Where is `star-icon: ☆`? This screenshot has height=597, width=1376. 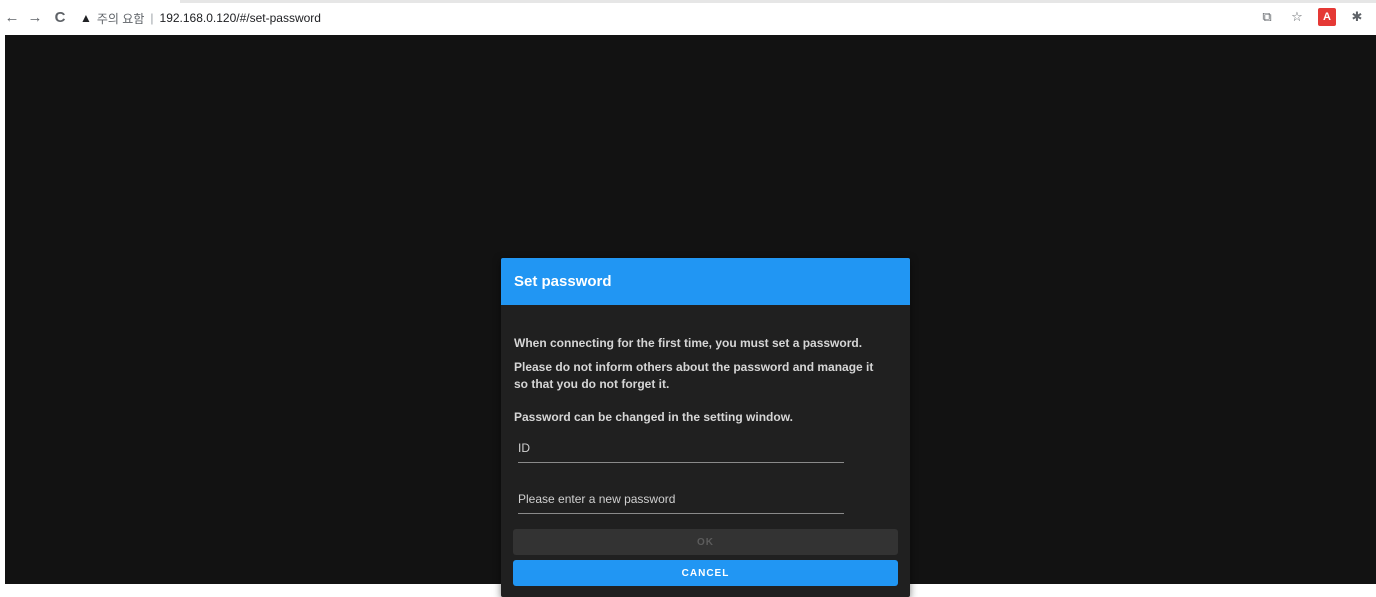 star-icon: ☆ is located at coordinates (1297, 17).